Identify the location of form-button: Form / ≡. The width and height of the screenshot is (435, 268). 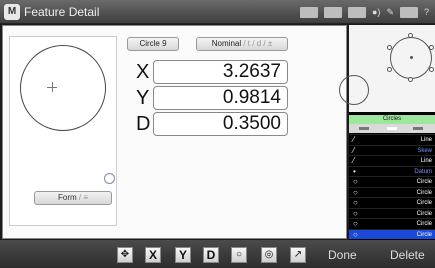
(73, 198).